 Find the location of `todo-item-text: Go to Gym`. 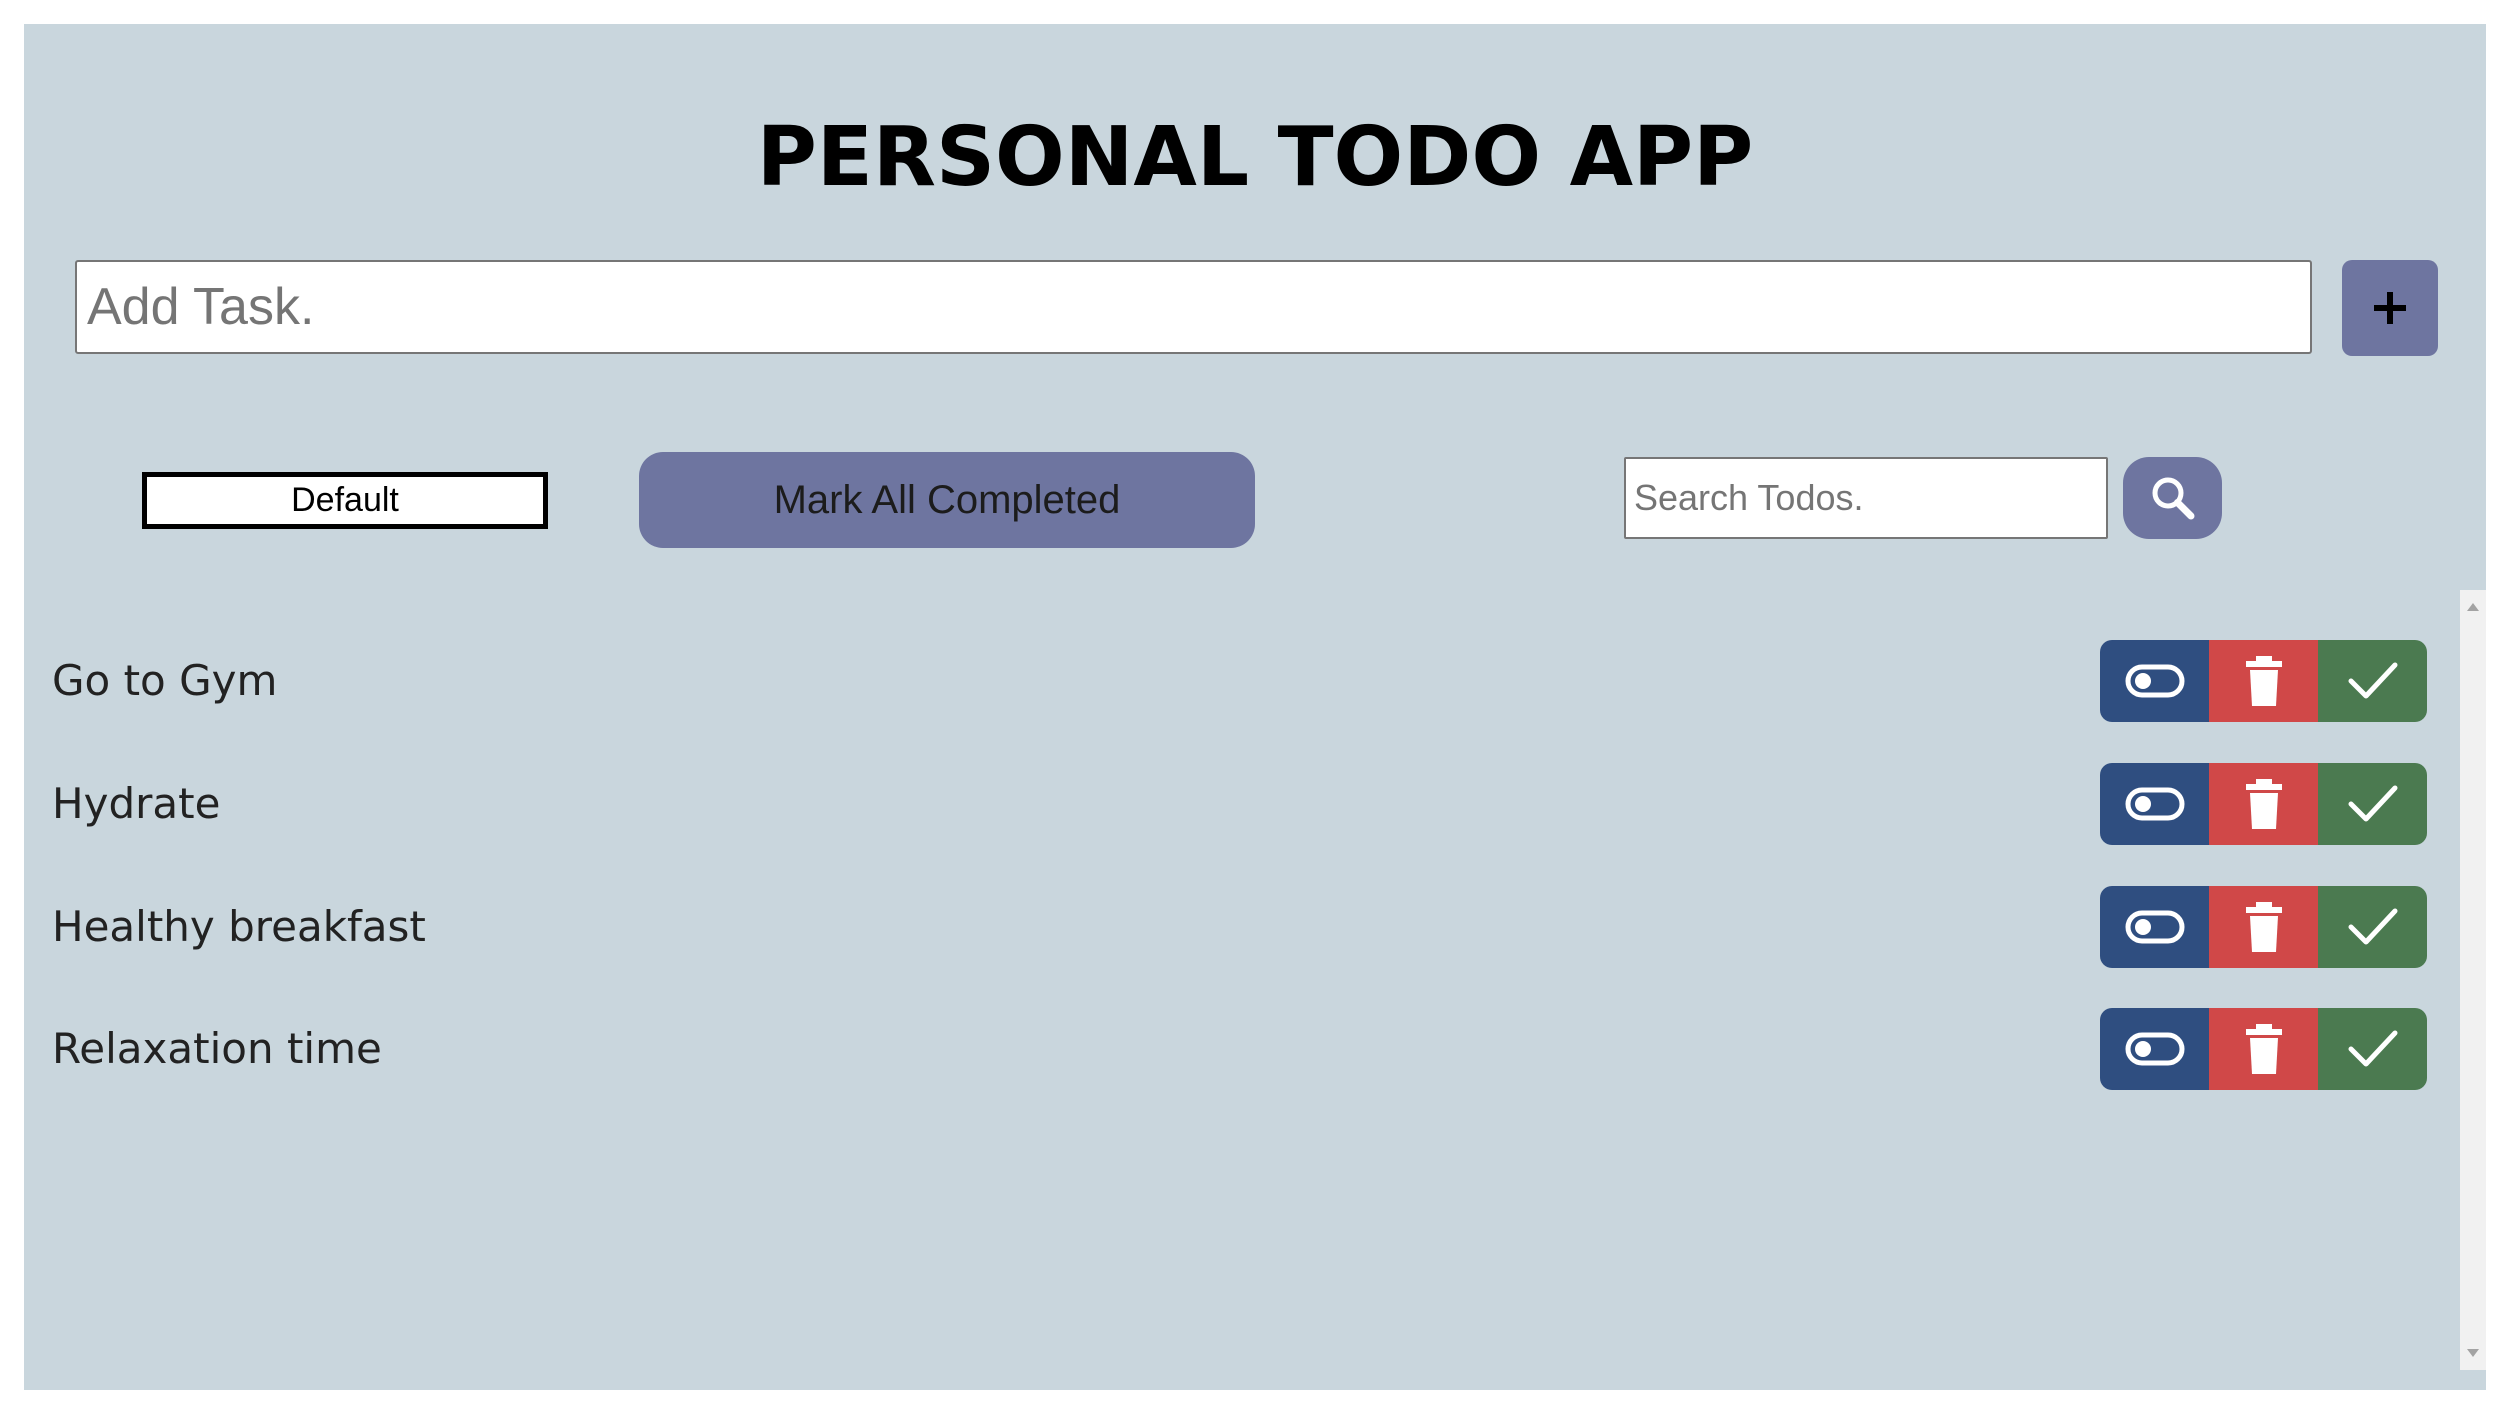

todo-item-text: Go to Gym is located at coordinates (165, 680).